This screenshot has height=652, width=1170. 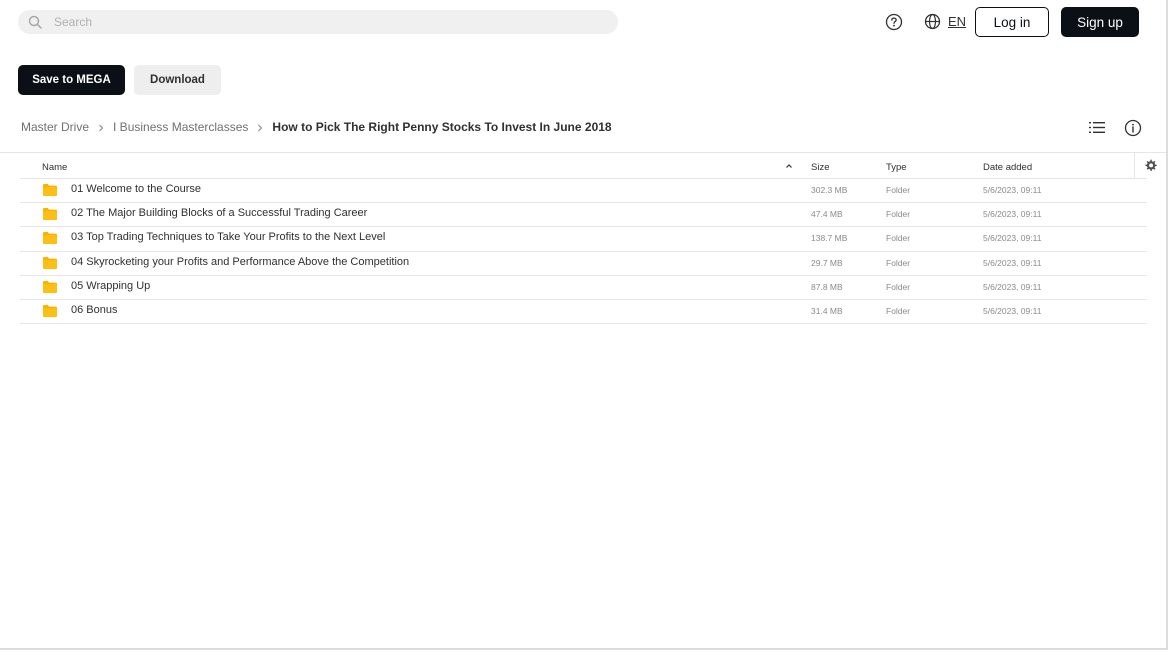 What do you see at coordinates (583, 166) in the screenshot?
I see `table-header: Name Size Type Date added` at bounding box center [583, 166].